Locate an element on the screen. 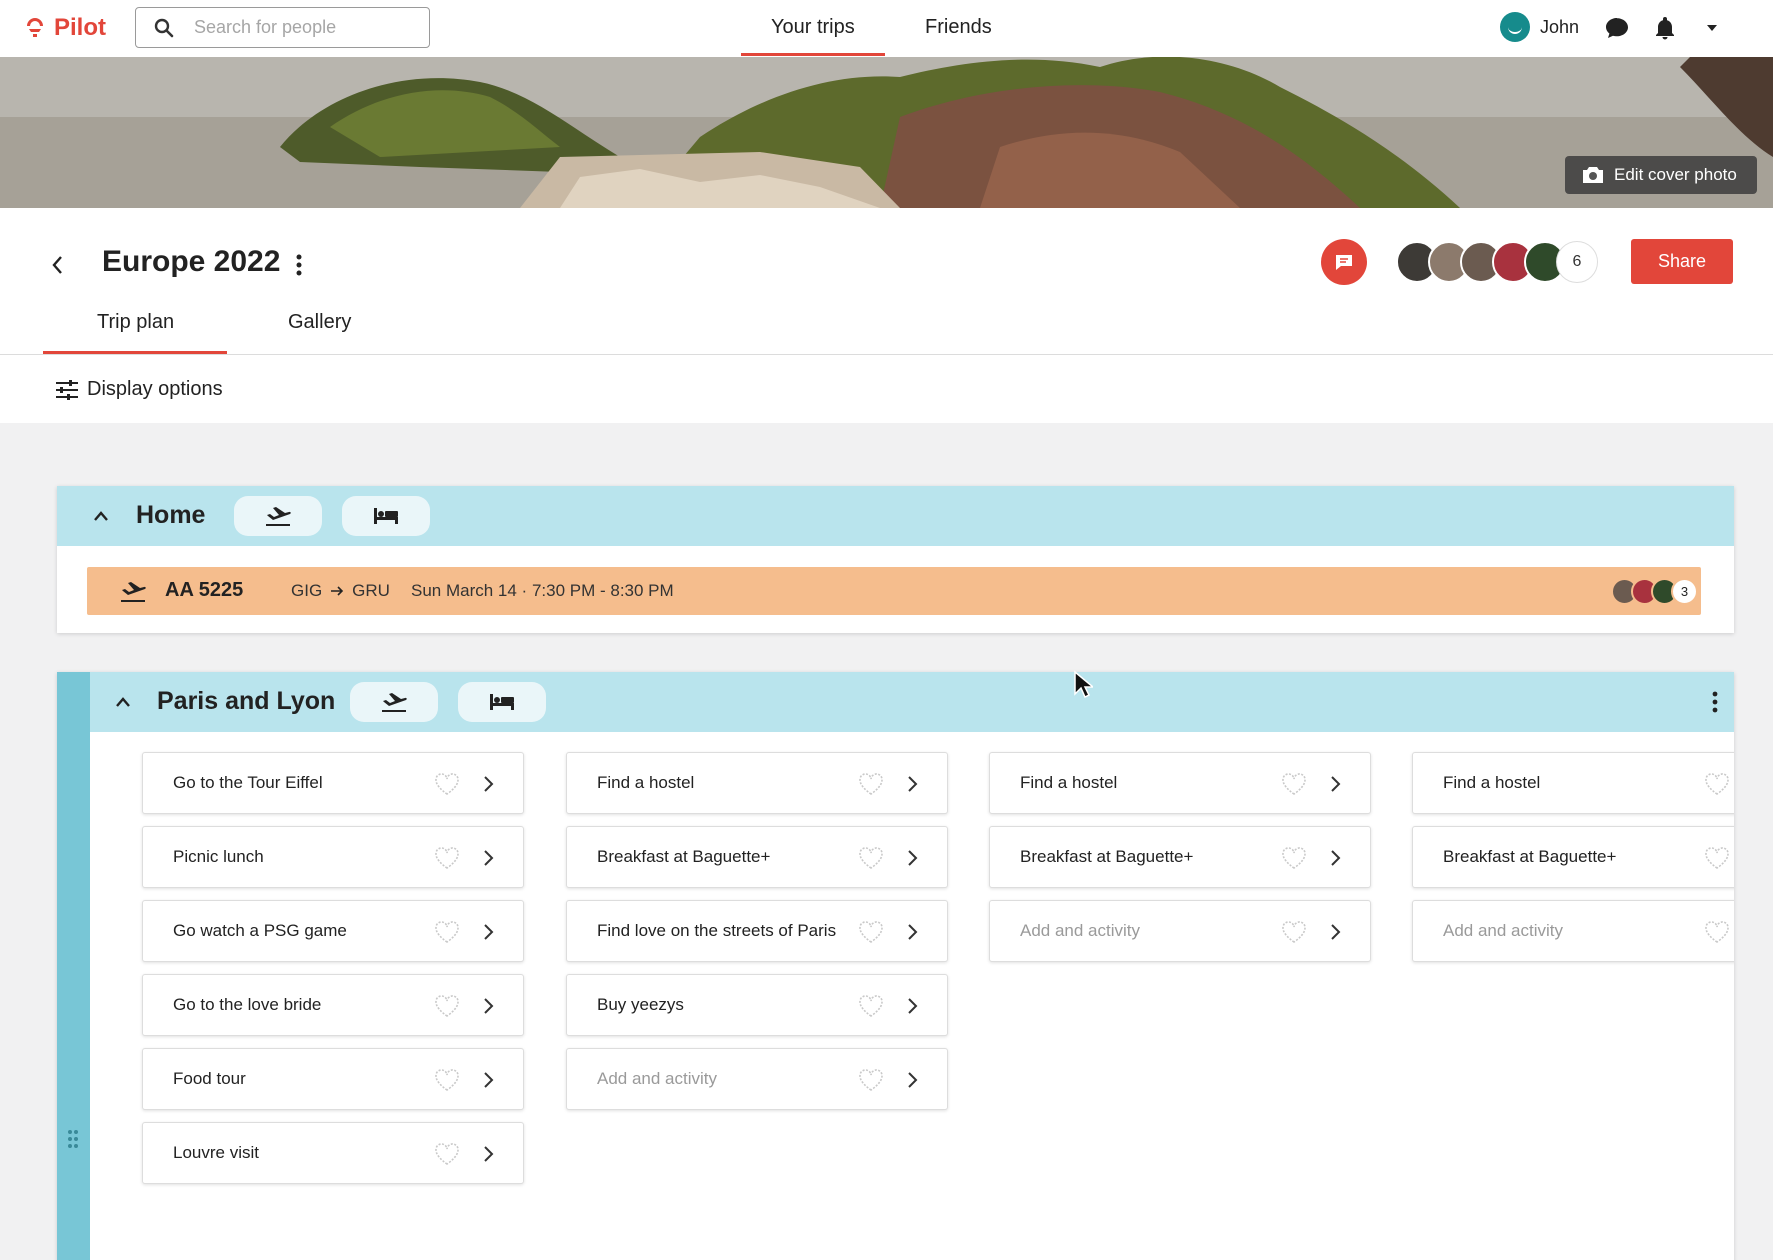 Image resolution: width=1773 pixels, height=1260 pixels. flight-route: GIG GRU is located at coordinates (340, 591).